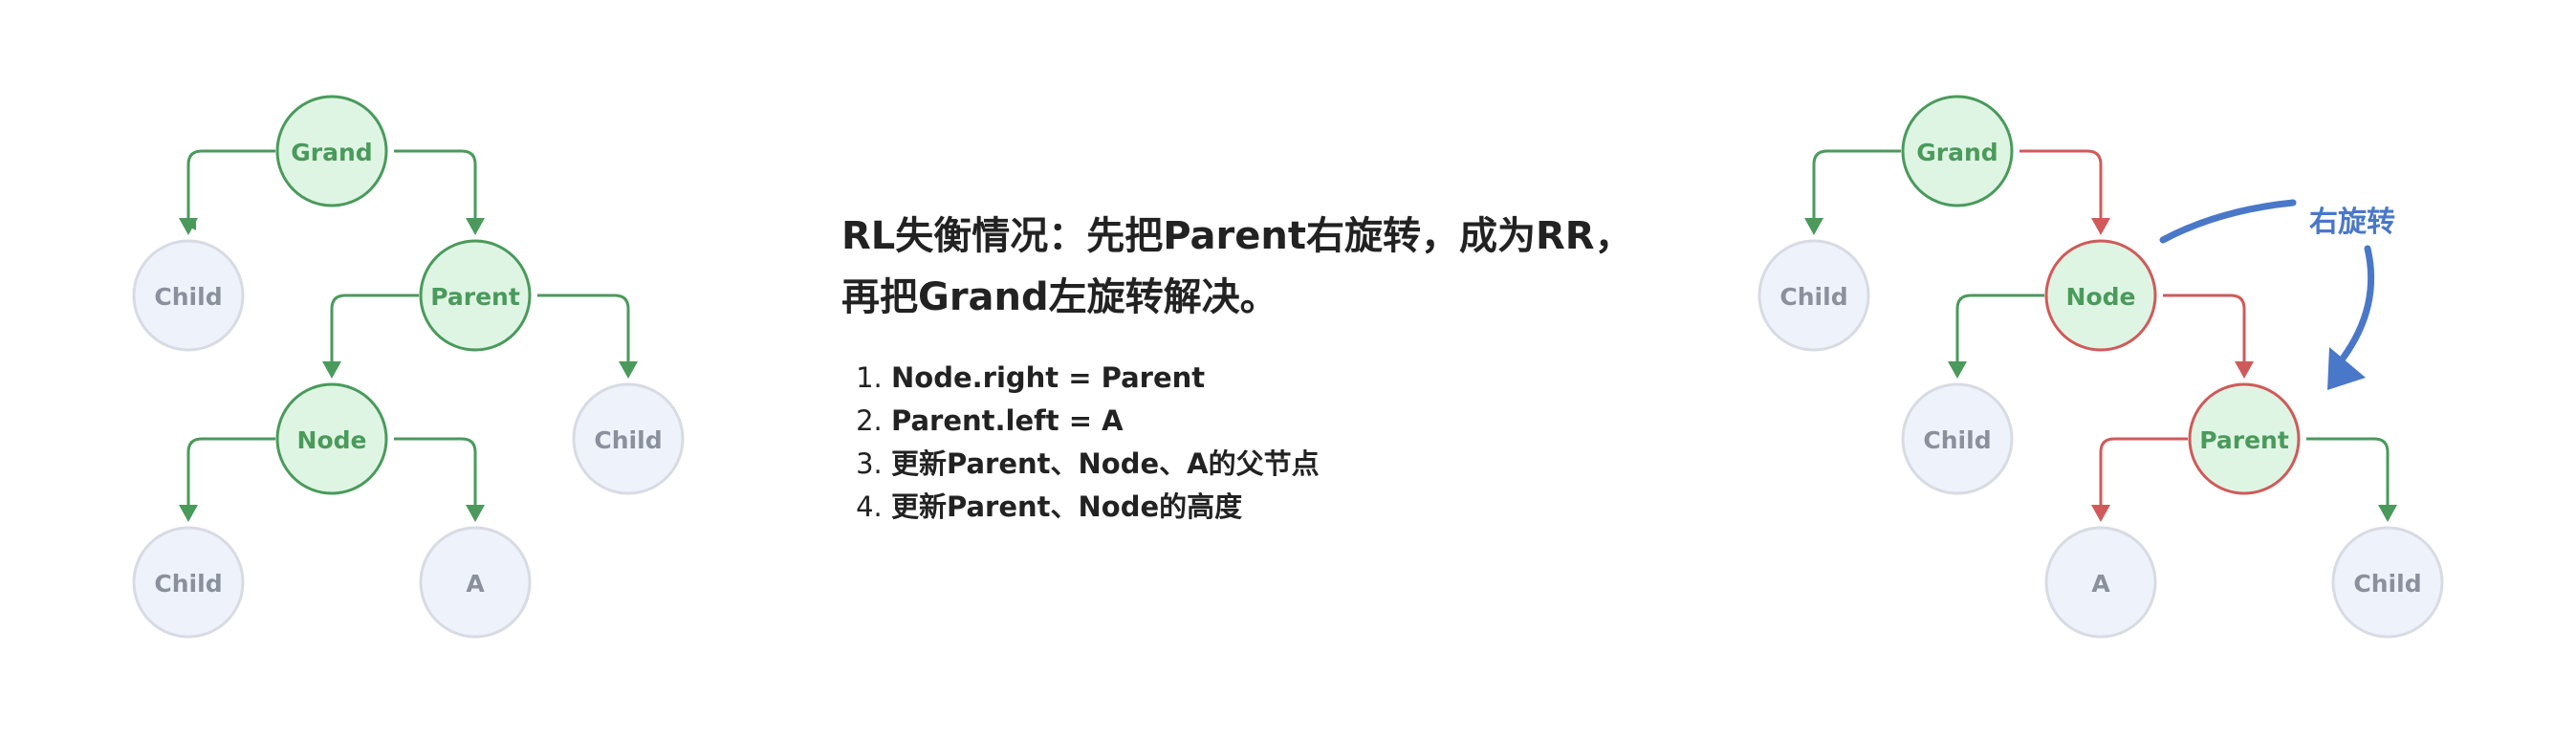 The width and height of the screenshot is (2576, 740). I want to click on rotation-label: 右旋转, so click(2352, 222).